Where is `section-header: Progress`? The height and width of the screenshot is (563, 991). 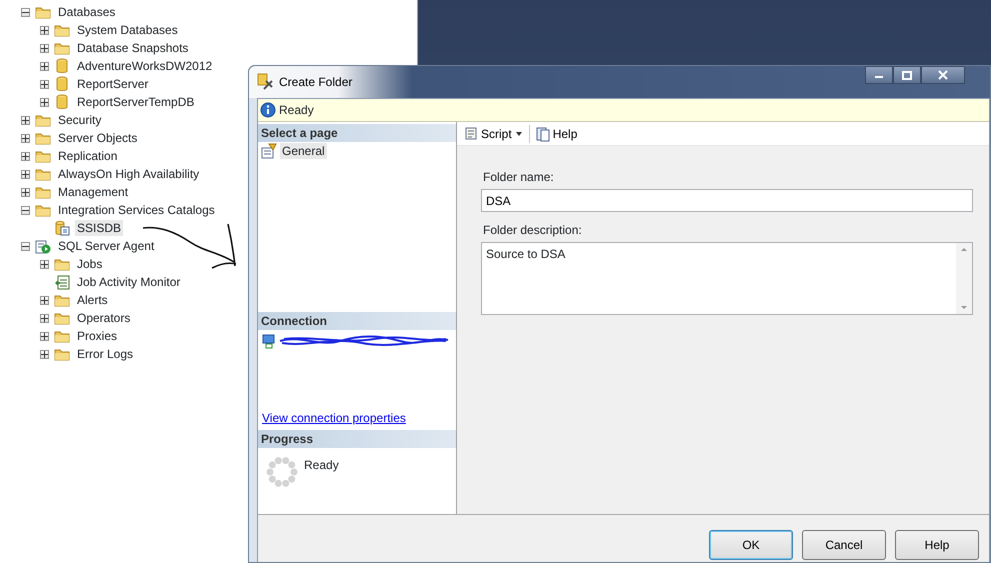
section-header: Progress is located at coordinates (357, 439).